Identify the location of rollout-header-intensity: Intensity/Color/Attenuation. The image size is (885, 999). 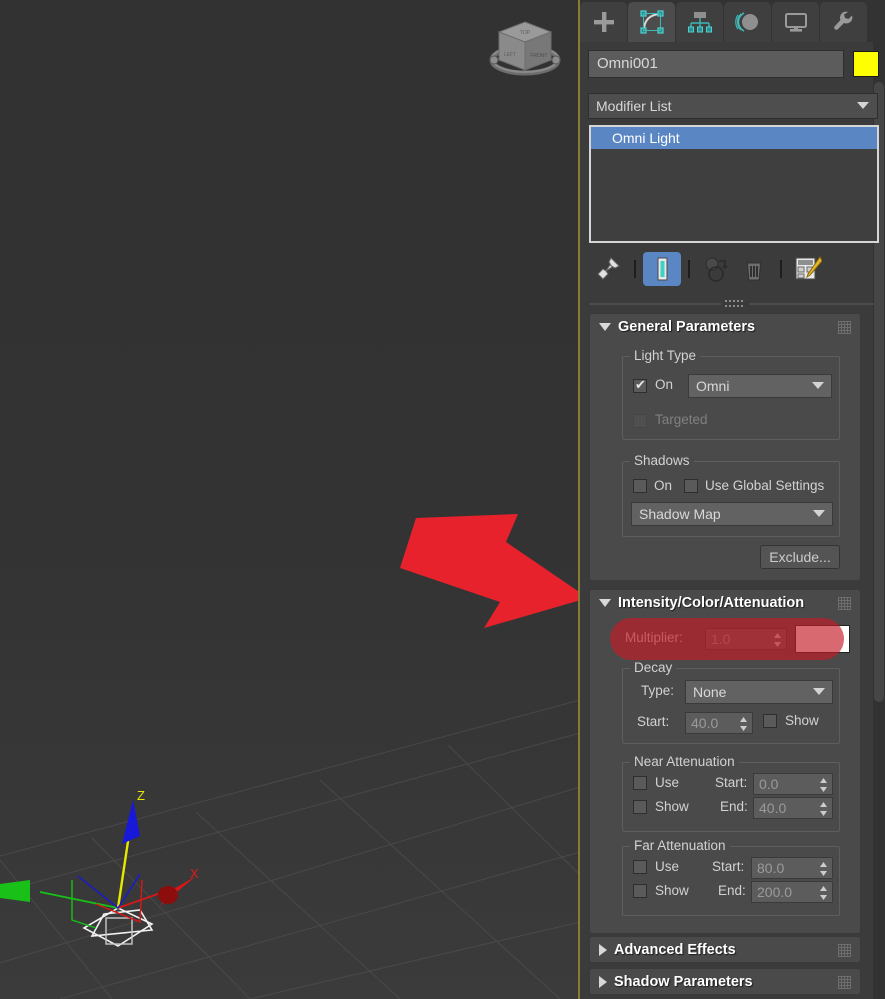
(725, 603).